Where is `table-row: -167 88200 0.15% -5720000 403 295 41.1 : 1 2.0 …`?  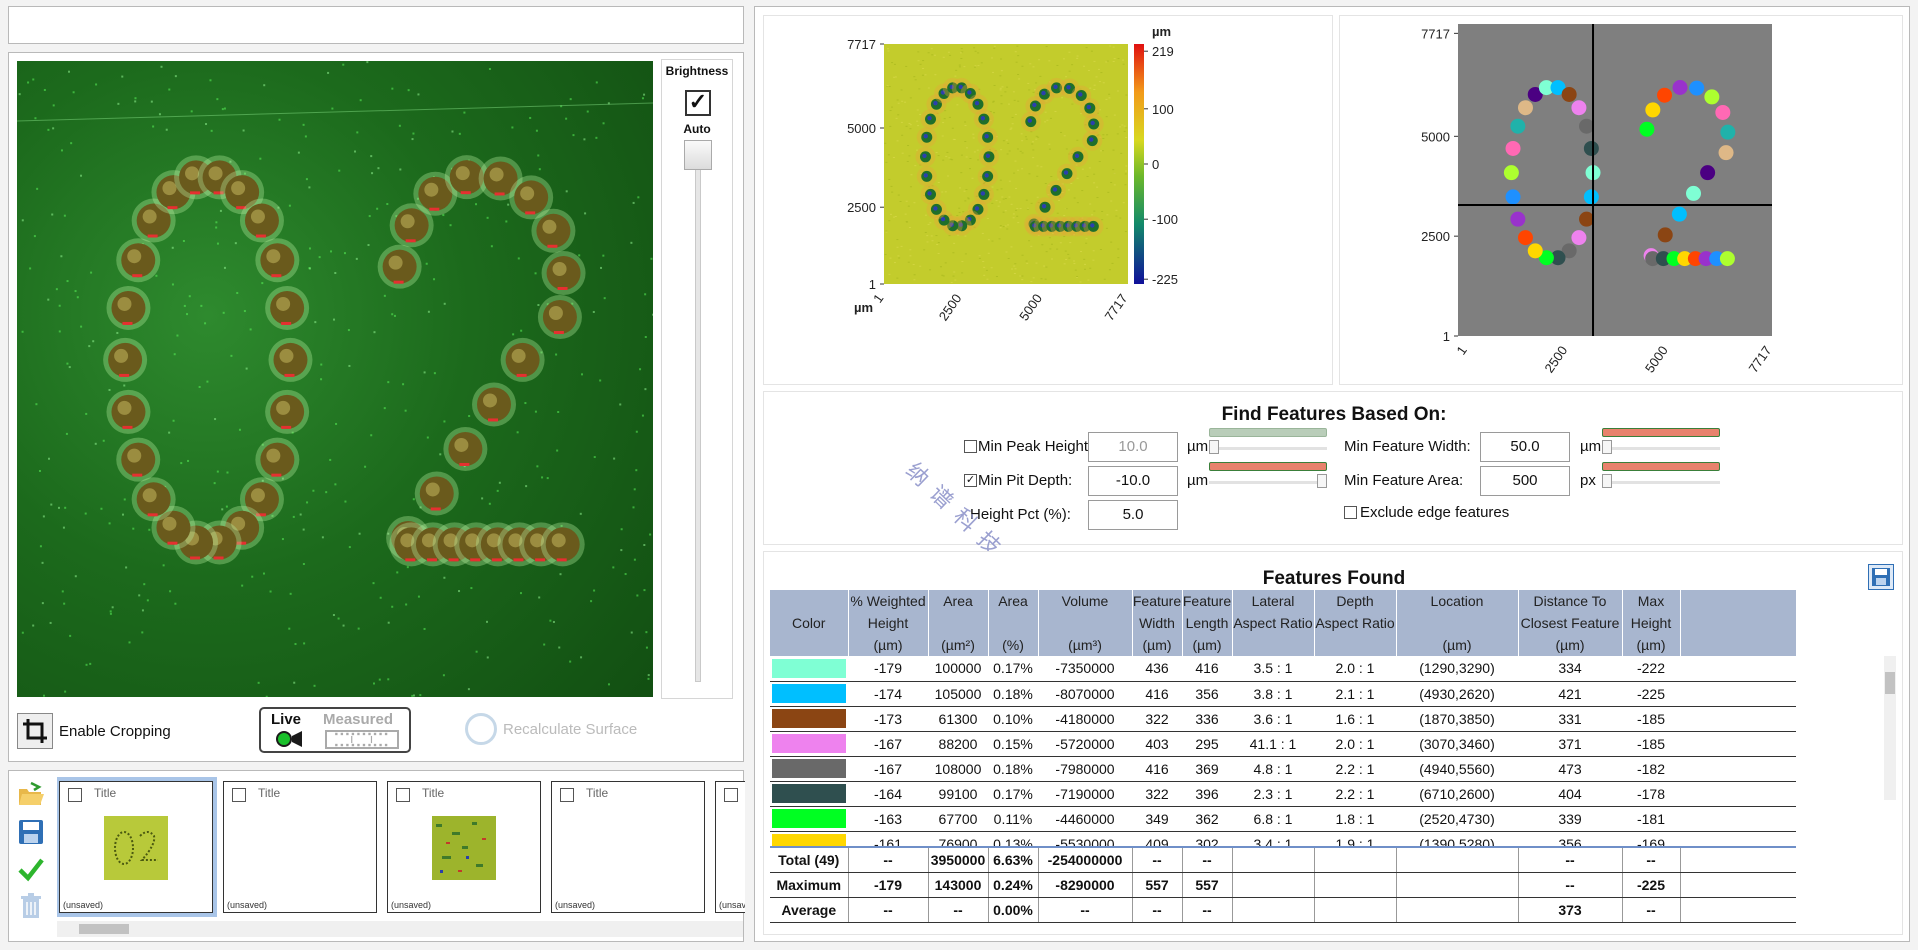
table-row: -167 88200 0.15% -5720000 403 295 41.1 : 1 2.0 … is located at coordinates (1283, 743).